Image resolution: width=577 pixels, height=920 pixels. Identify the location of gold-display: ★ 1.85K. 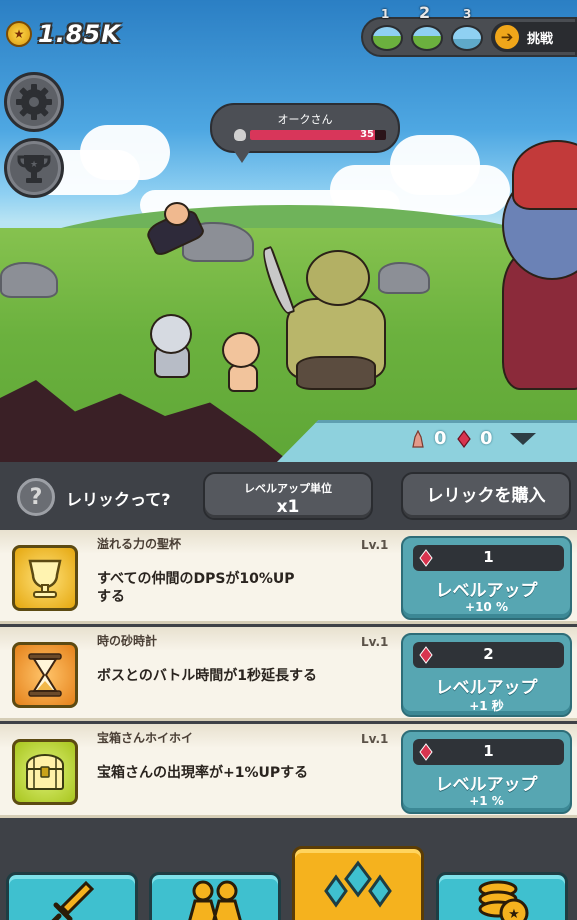
(63, 34).